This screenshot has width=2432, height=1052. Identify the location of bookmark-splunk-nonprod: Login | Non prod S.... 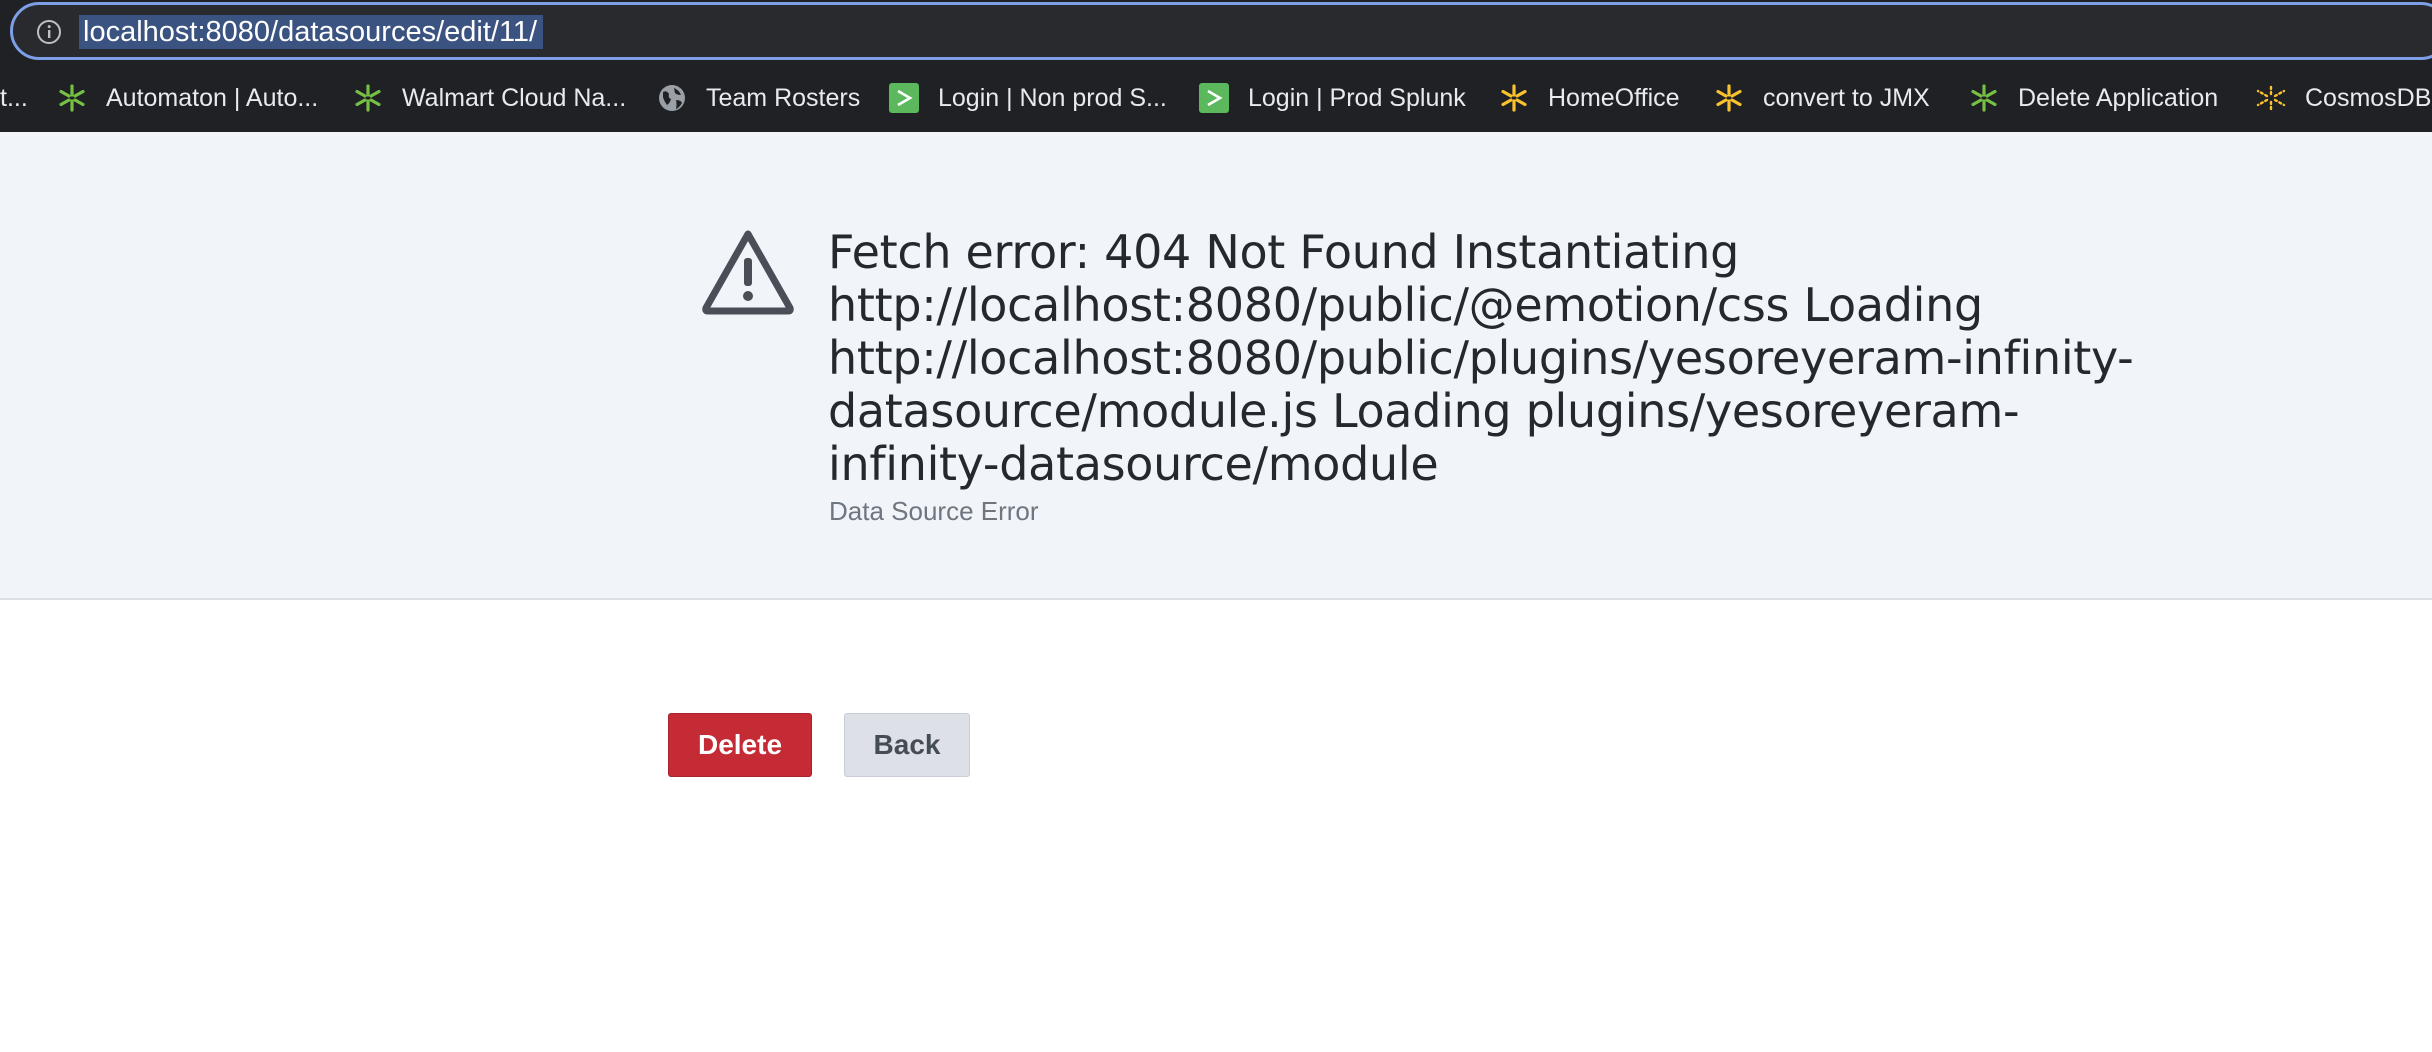
(1027, 98).